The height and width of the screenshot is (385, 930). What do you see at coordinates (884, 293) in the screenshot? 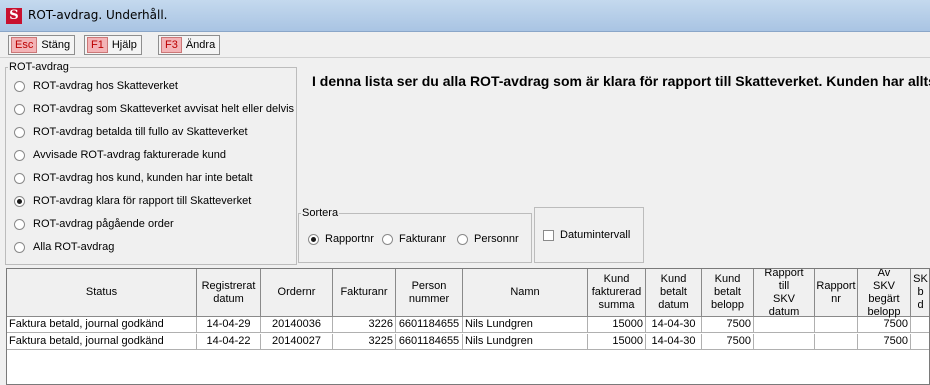
I see `column-header: Av SKV begärt belopp` at bounding box center [884, 293].